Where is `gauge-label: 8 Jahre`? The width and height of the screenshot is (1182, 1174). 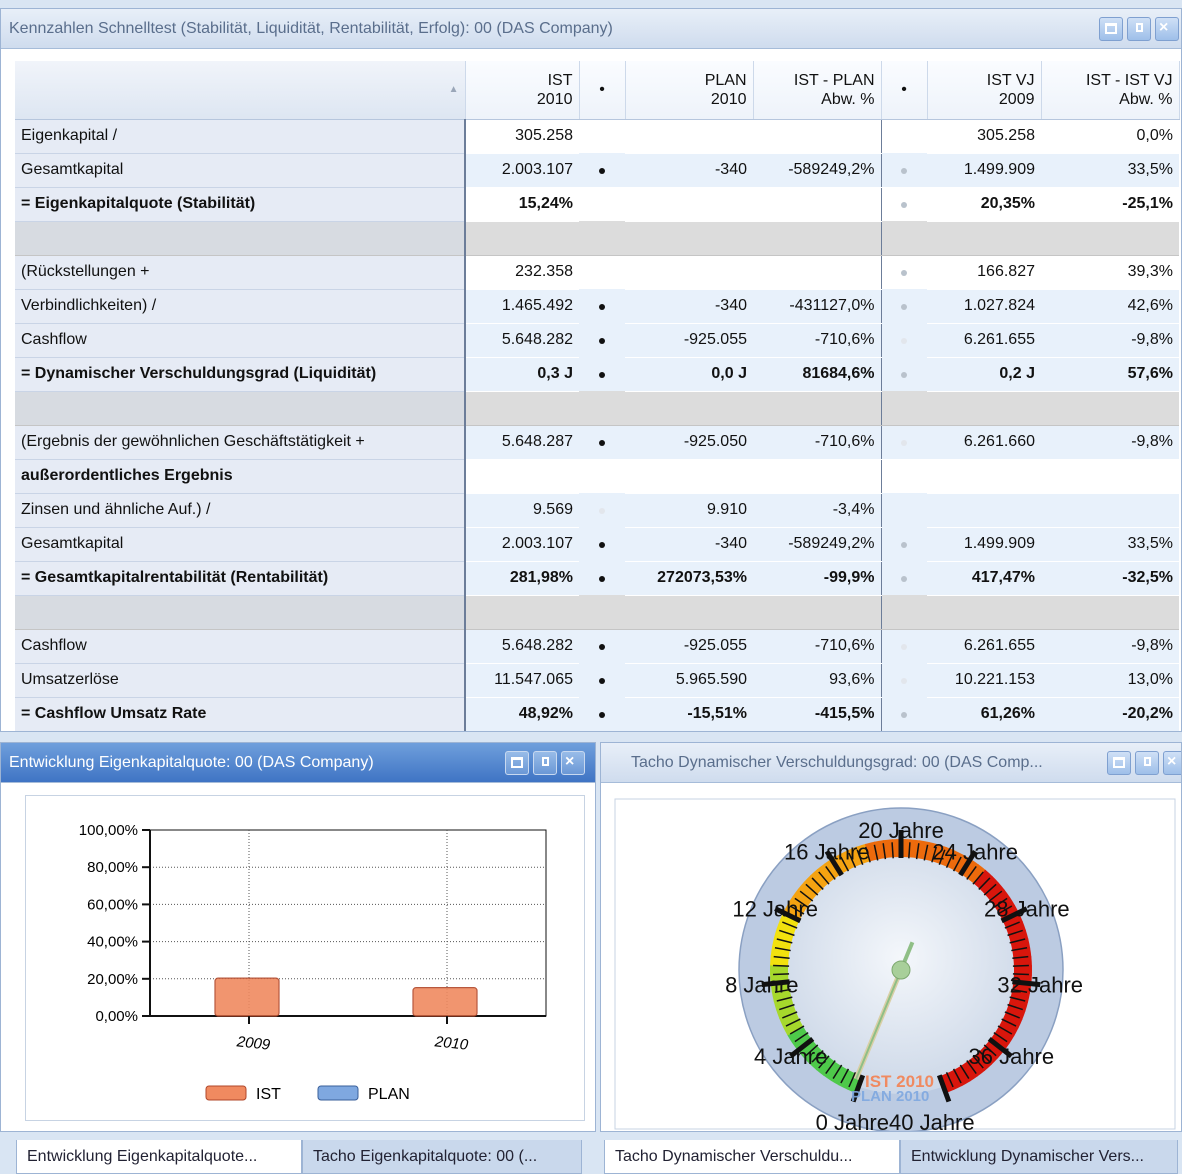 gauge-label: 8 Jahre is located at coordinates (761, 985).